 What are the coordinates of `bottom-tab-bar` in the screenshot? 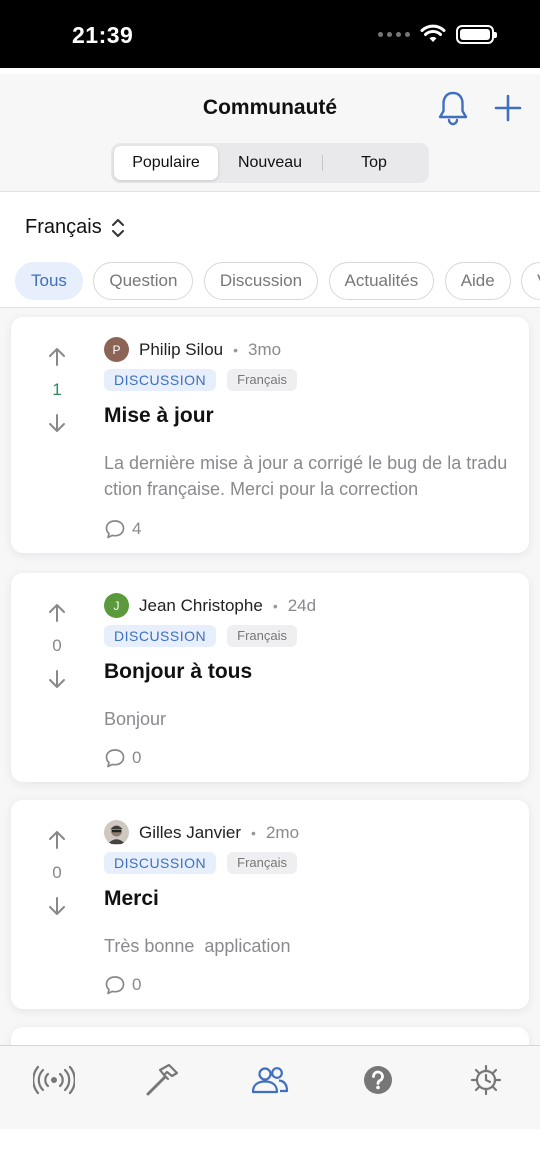 It's located at (270, 1087).